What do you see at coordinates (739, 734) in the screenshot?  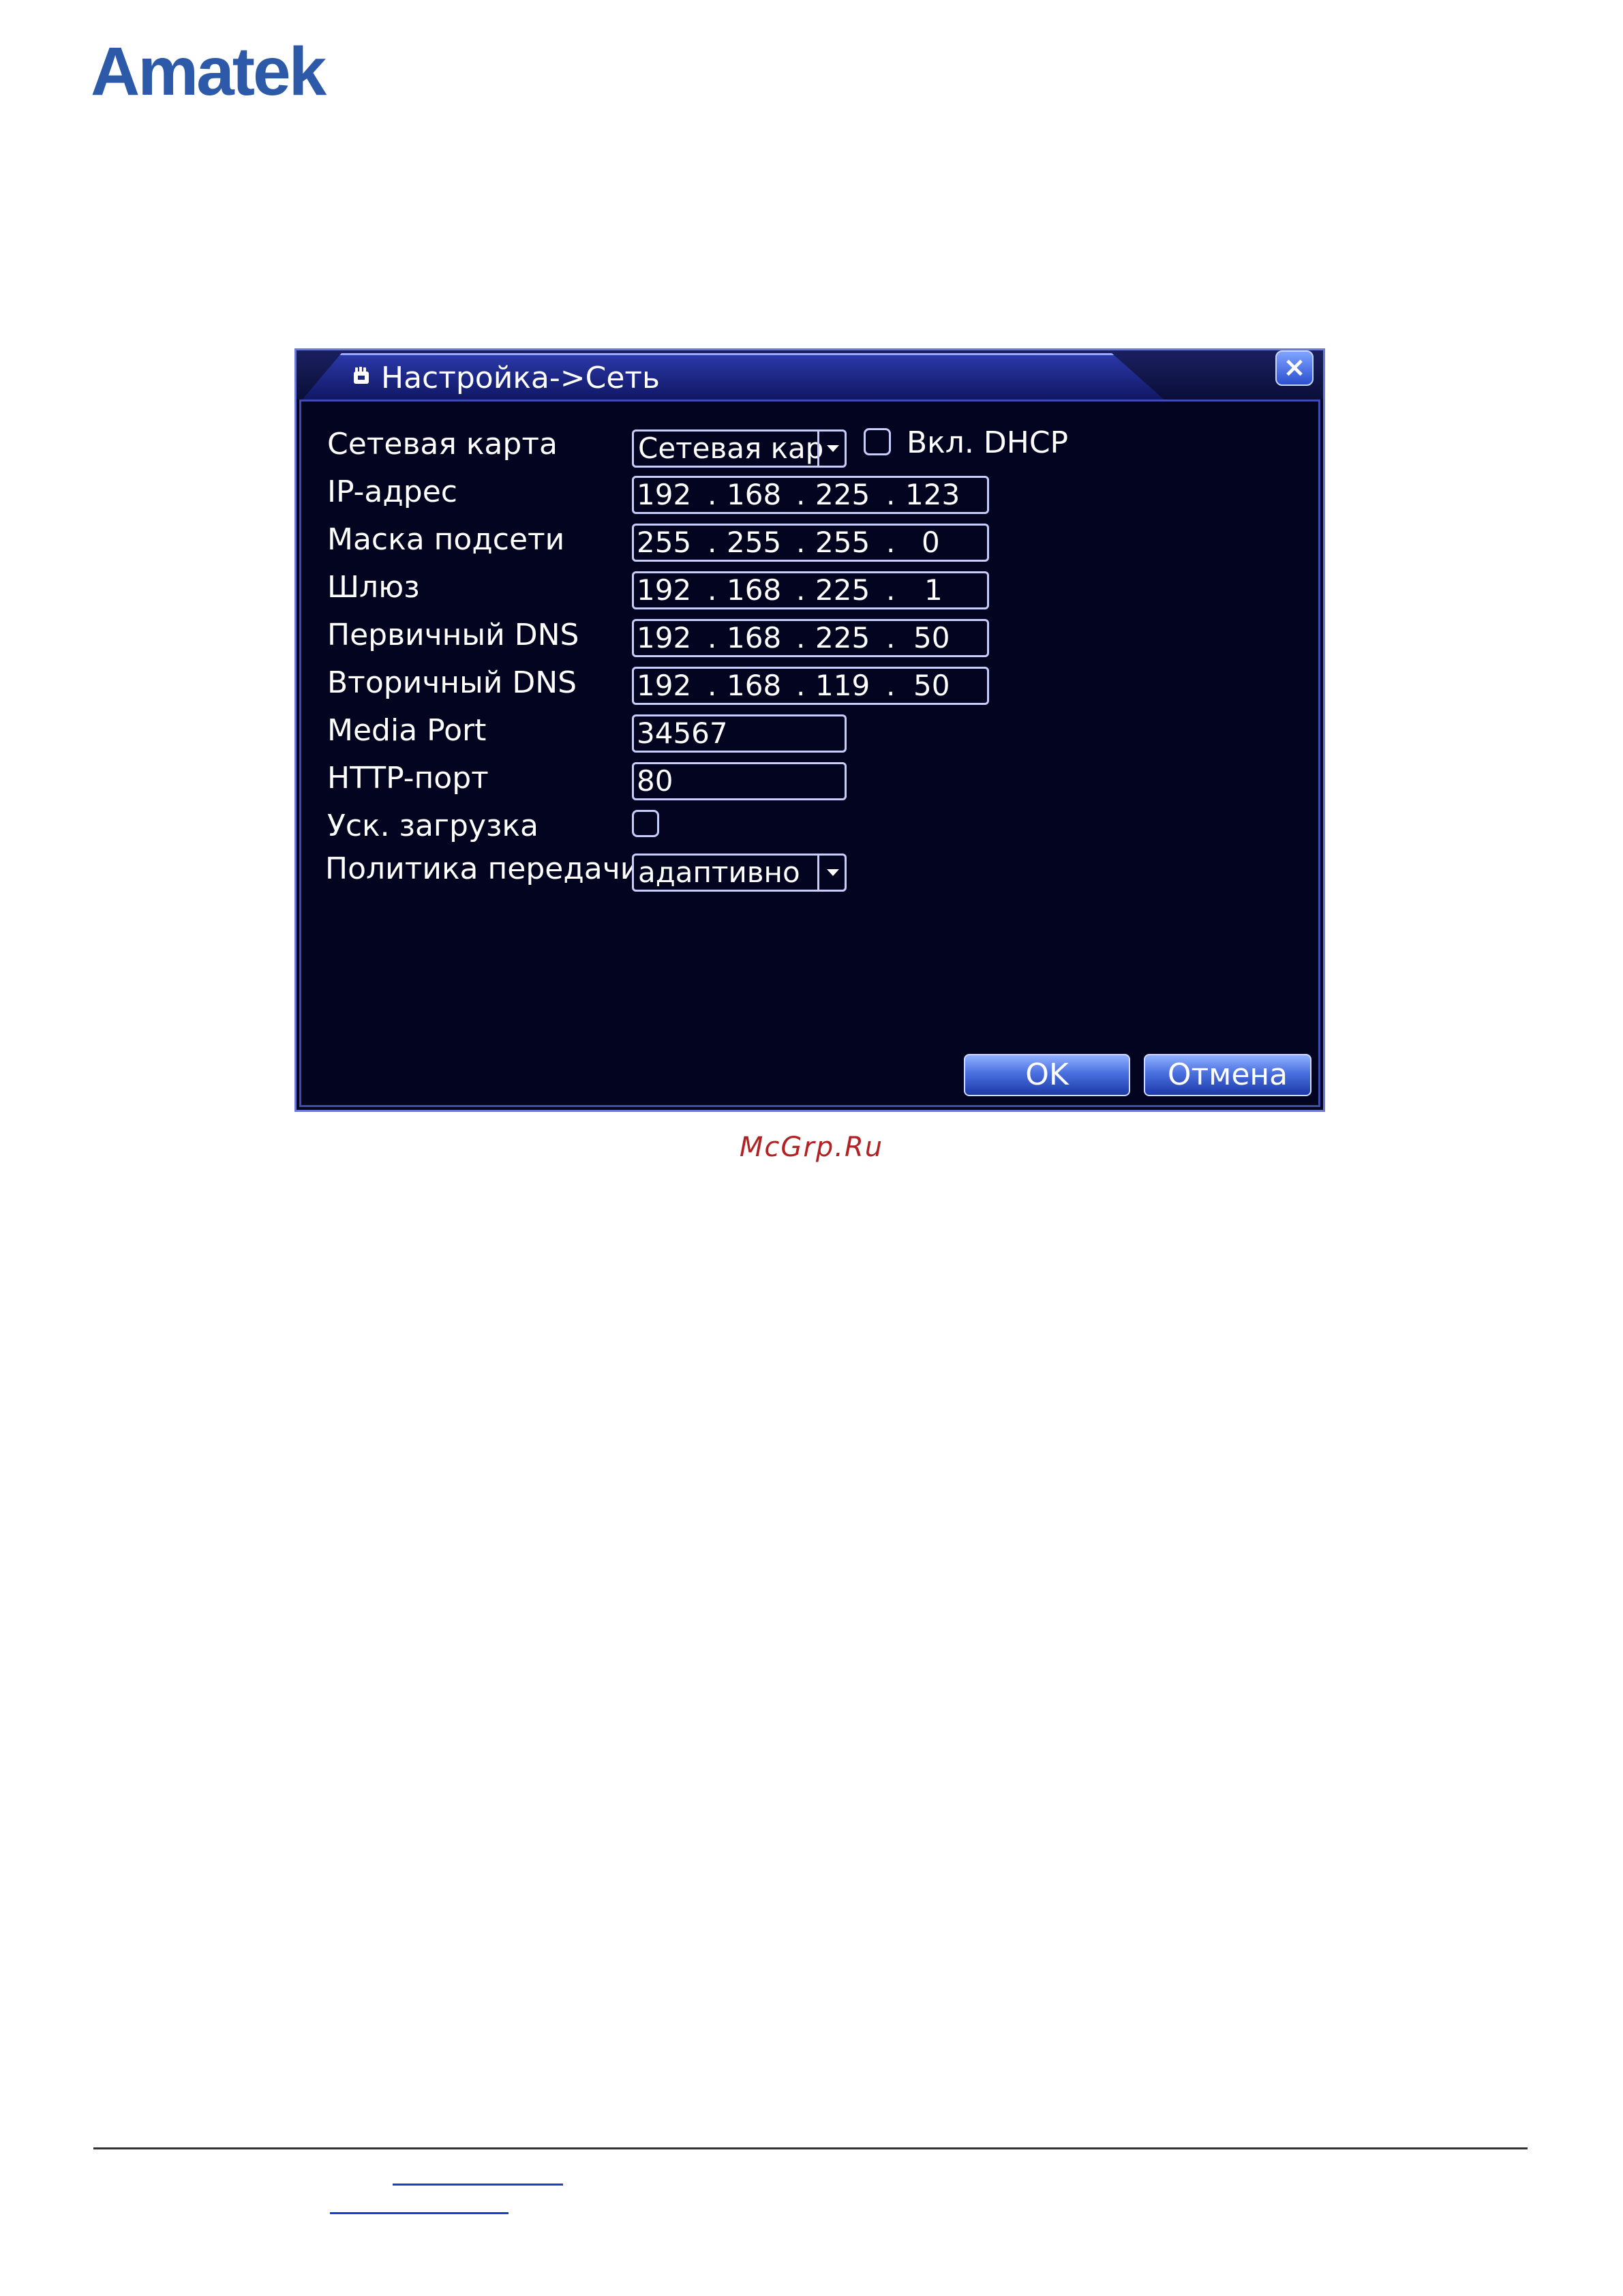 I see `media-port-field: 34567` at bounding box center [739, 734].